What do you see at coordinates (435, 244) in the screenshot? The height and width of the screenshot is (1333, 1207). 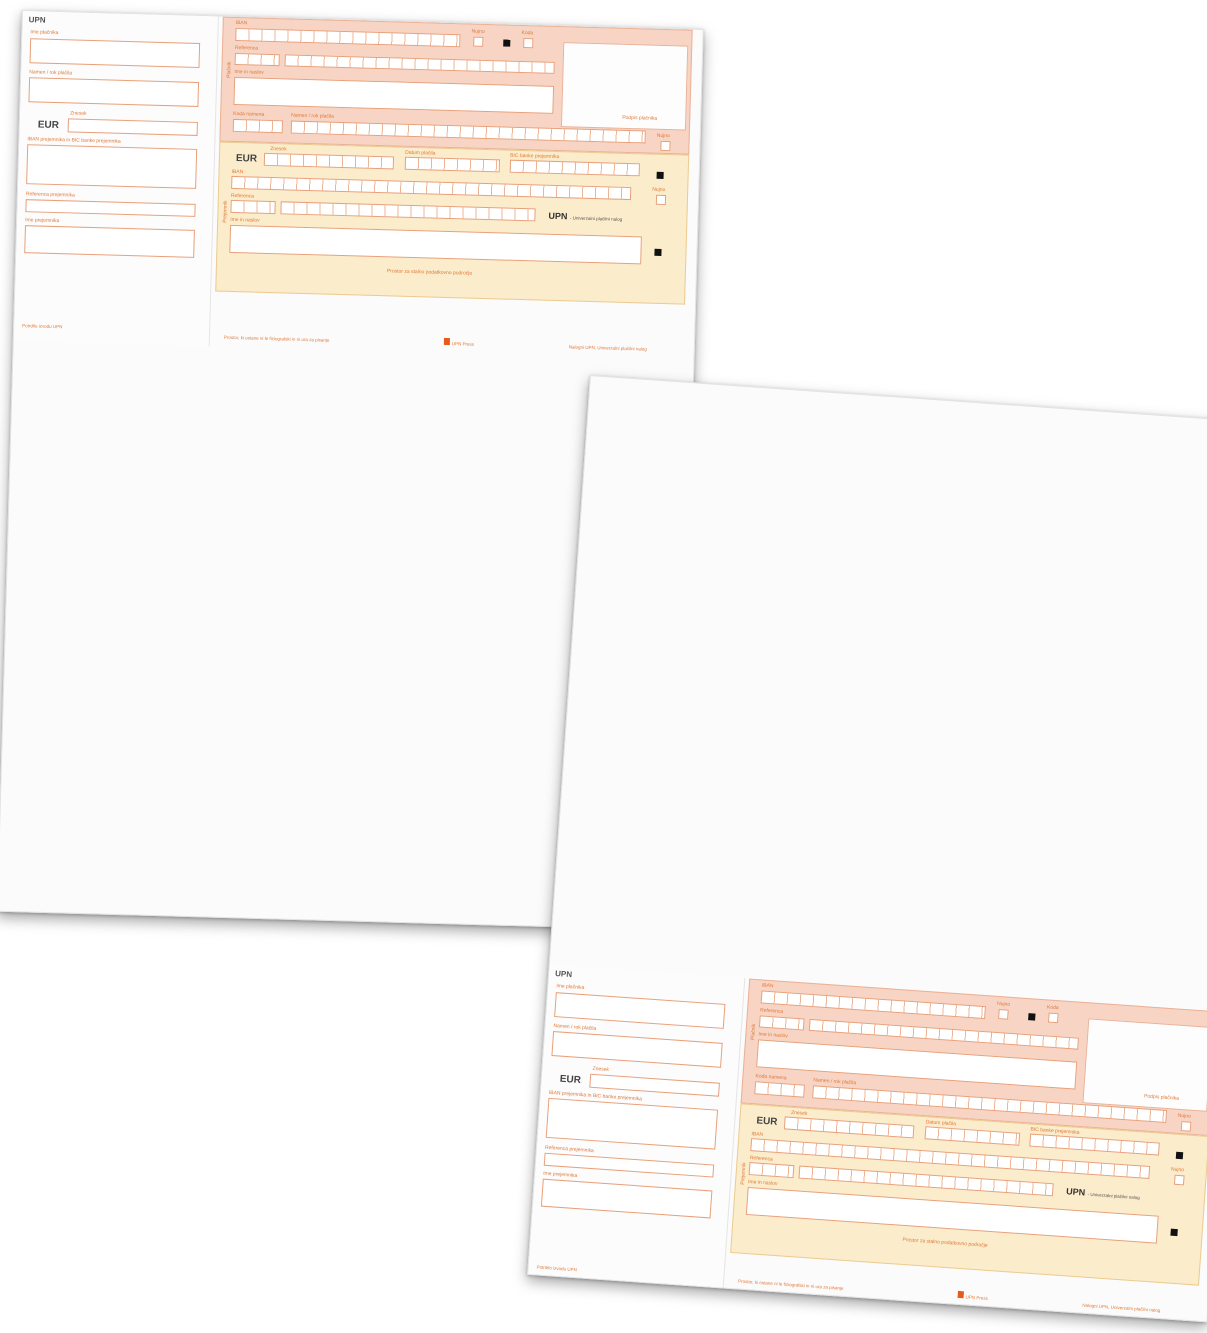 I see `bottom-name-address-field` at bounding box center [435, 244].